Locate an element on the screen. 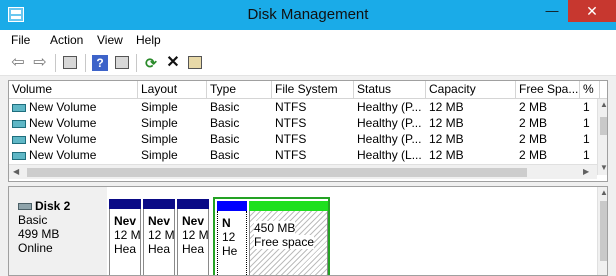 The height and width of the screenshot is (276, 616). scroll-down-icon: ▼ is located at coordinates (603, 167).